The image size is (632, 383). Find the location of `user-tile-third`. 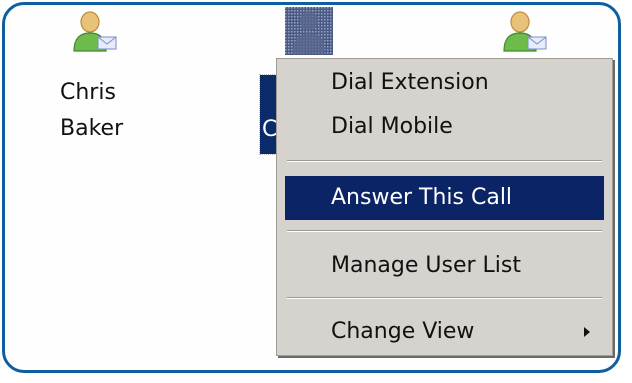

user-tile-third is located at coordinates (530, 36).